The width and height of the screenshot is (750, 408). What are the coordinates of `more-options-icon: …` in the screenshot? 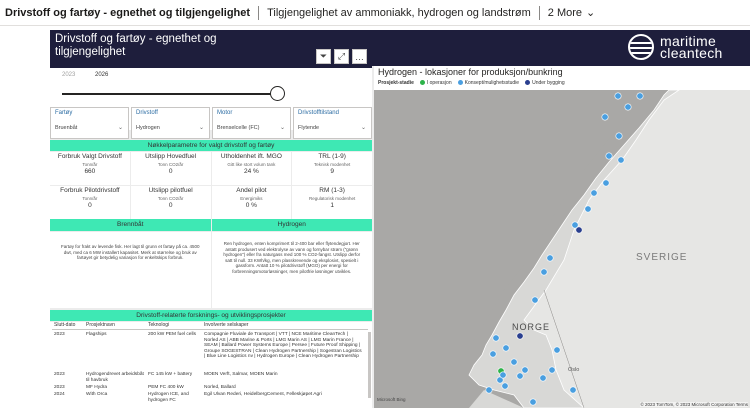 It's located at (359, 56).